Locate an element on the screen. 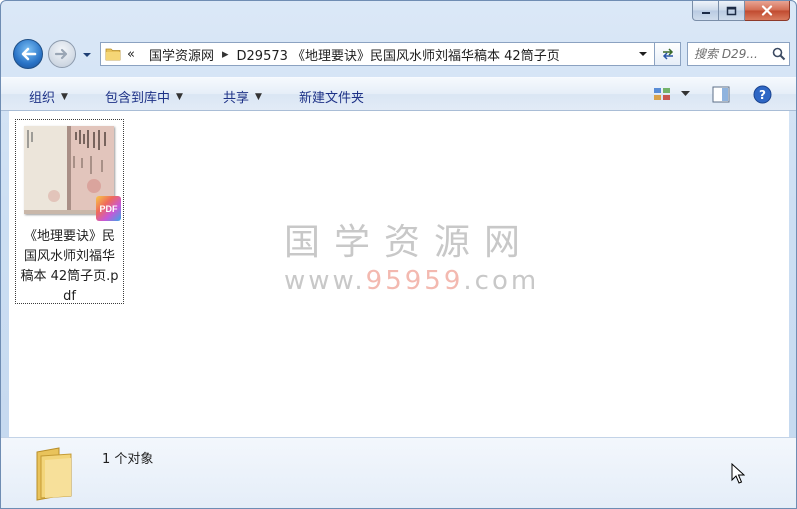  refresh-icon is located at coordinates (667, 54).